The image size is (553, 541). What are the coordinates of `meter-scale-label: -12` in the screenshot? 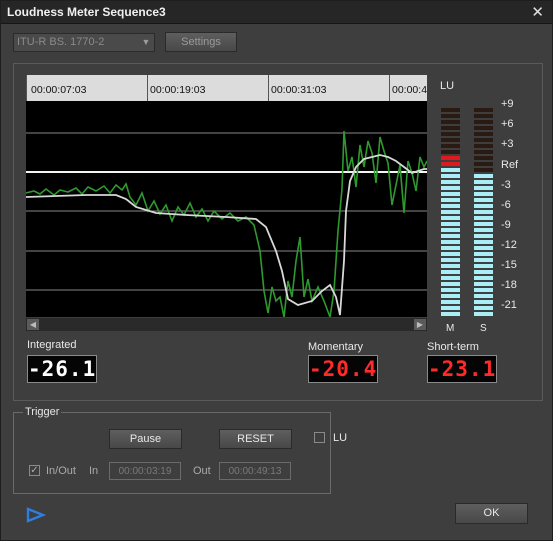 It's located at (509, 244).